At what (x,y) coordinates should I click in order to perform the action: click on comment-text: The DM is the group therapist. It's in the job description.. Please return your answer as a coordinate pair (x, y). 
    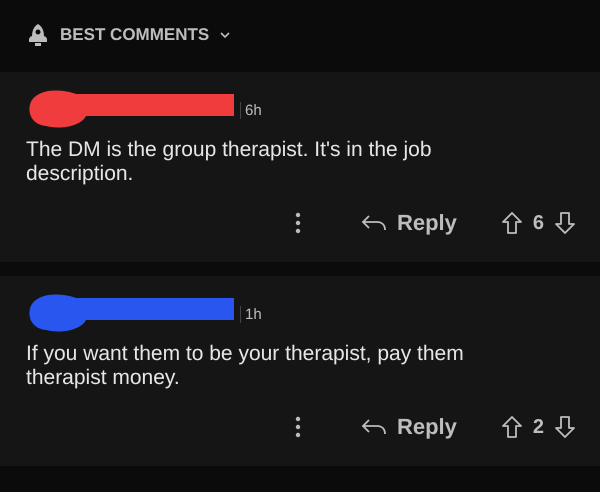
    Looking at the image, I should click on (229, 162).